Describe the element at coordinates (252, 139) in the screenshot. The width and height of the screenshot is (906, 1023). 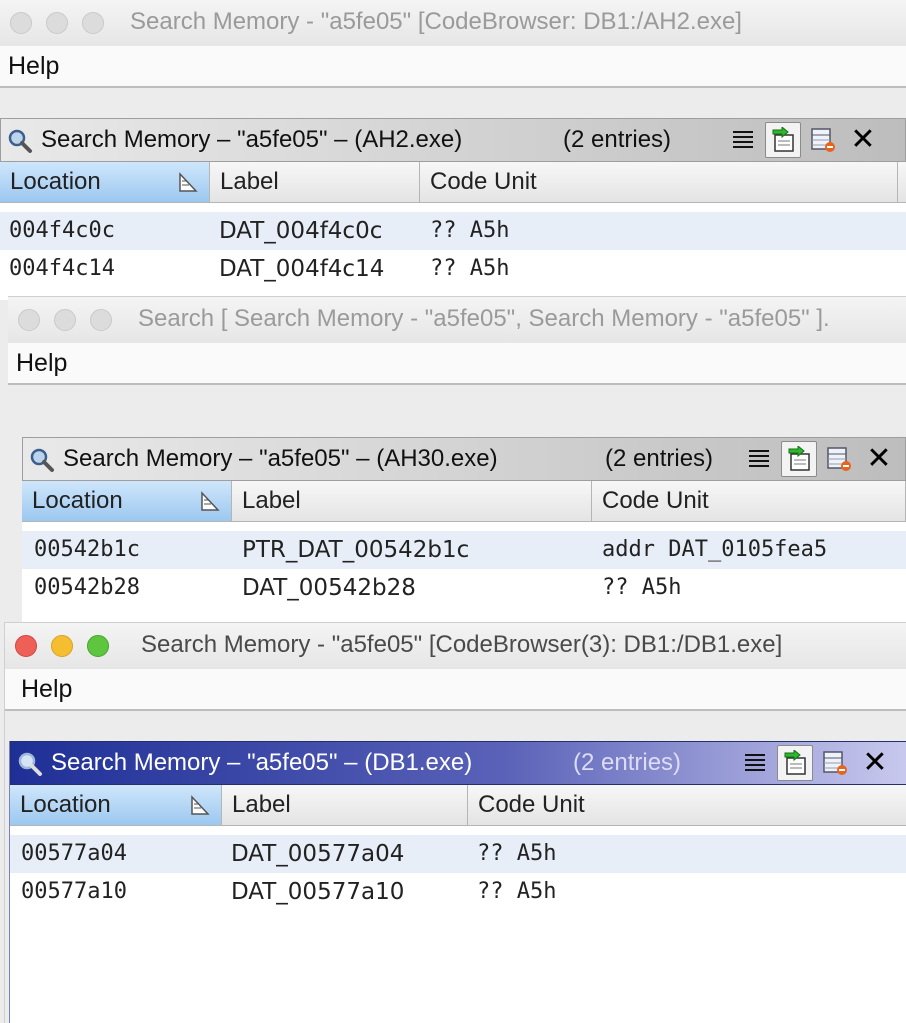
I see `panel-title: Search Memory – "a5fe05" – (AH2.exe)` at that location.